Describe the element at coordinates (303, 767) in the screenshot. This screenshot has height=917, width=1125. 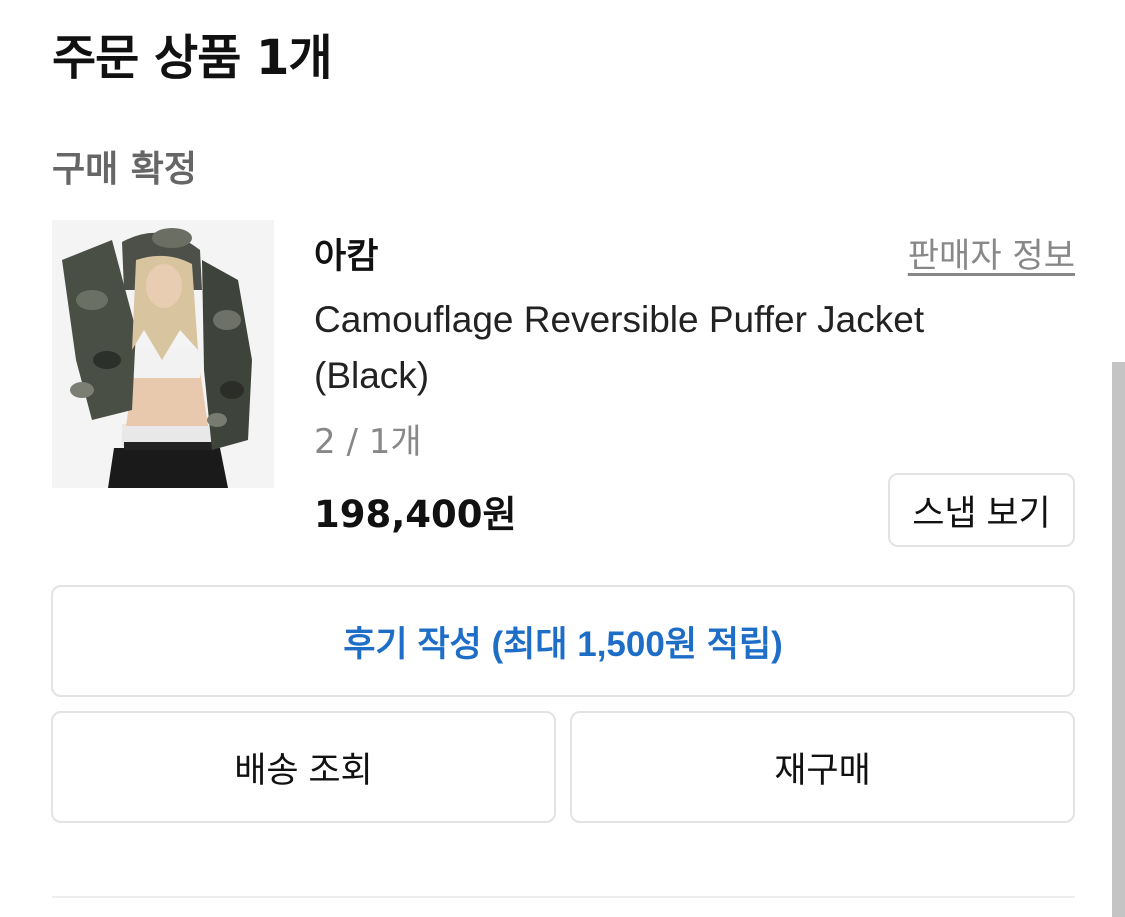
I see `track-delivery-button: 배송 조회` at that location.